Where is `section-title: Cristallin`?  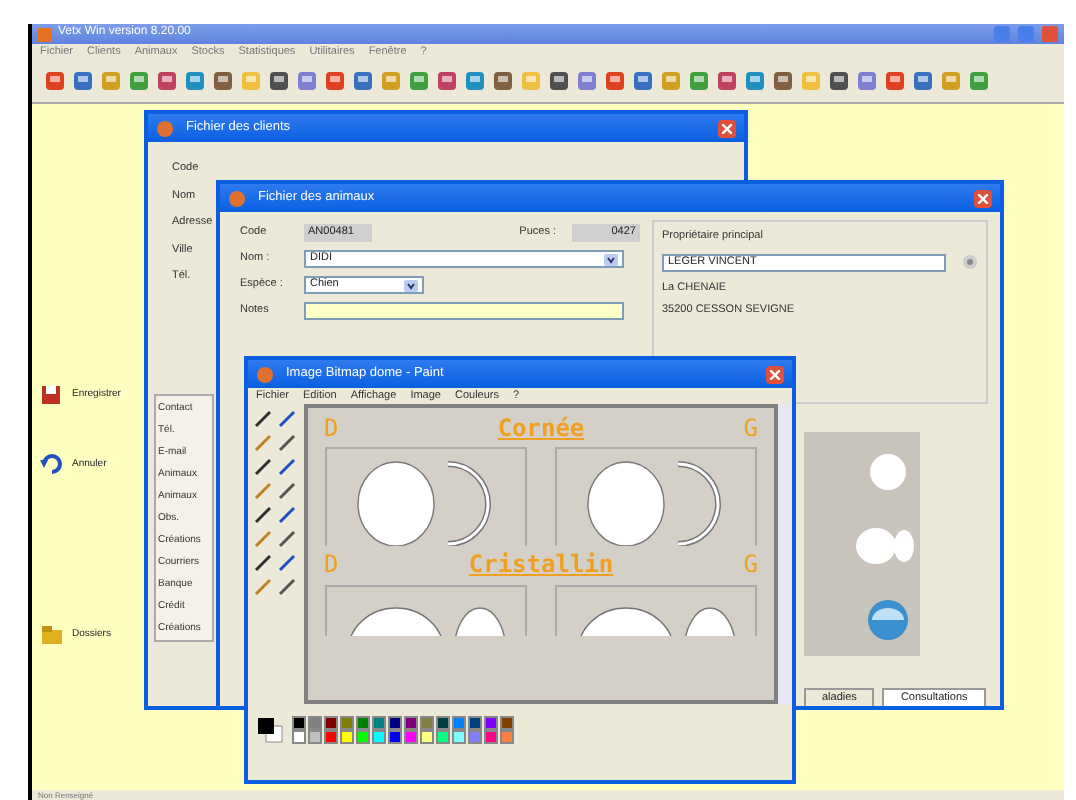 section-title: Cristallin is located at coordinates (541, 565).